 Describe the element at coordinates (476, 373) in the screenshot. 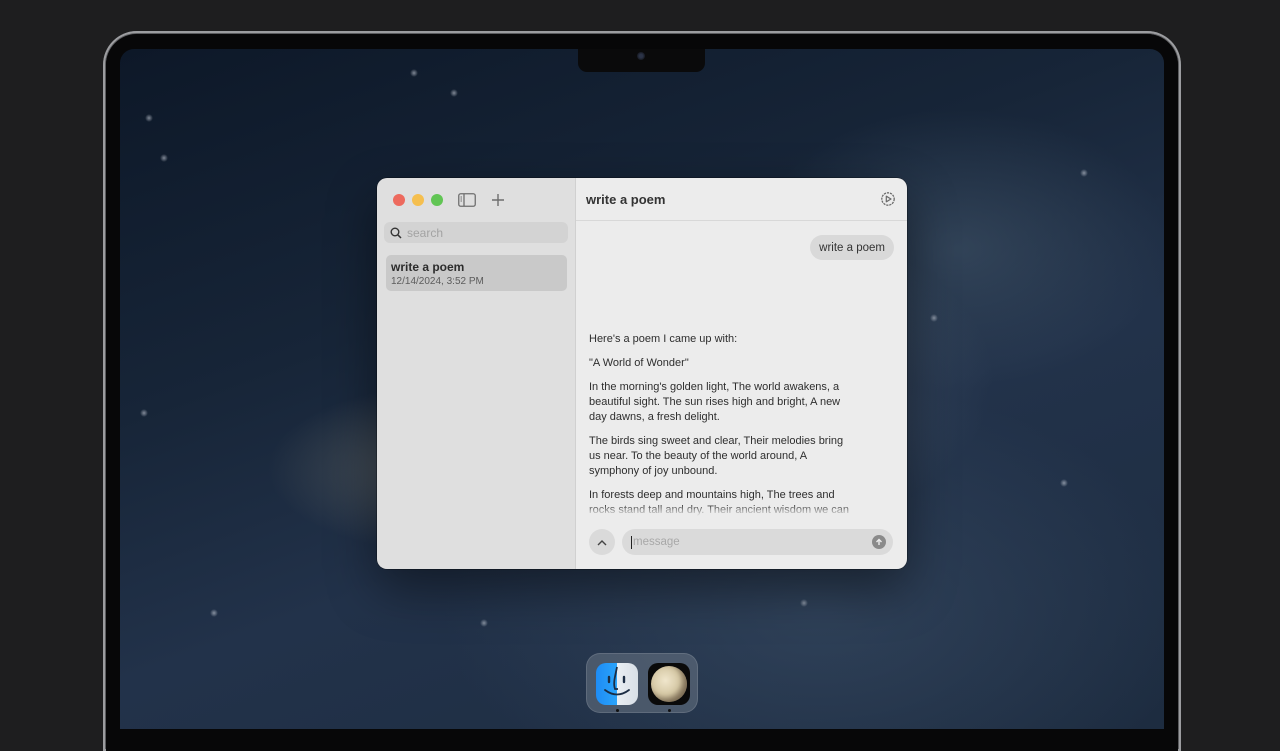

I see `sidebar: write a poem 12/14/2024, 3:52 PM` at that location.